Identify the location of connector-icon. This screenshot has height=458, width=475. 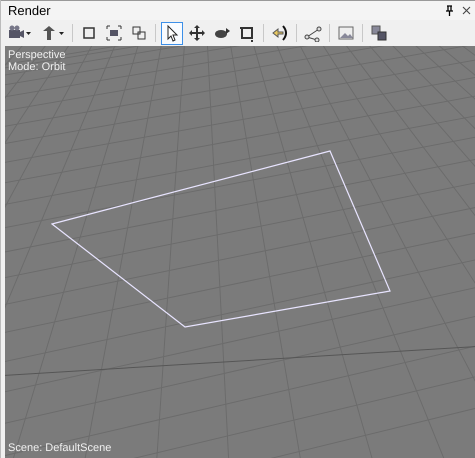
(313, 33).